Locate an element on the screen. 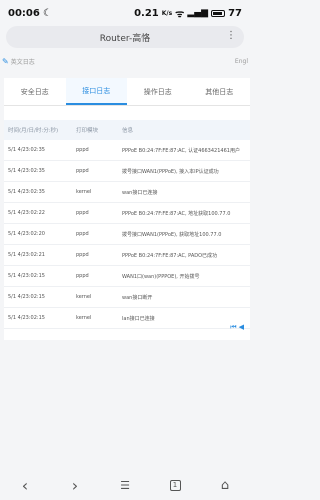 The image size is (320, 500). forward-icon: › is located at coordinates (75, 485).